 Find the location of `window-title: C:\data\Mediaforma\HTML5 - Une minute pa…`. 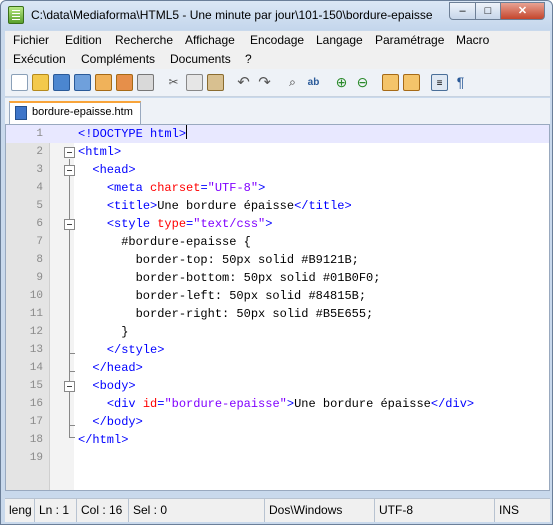

window-title: C:\data\Mediaforma\HTML5 - Une minute pa… is located at coordinates (232, 15).